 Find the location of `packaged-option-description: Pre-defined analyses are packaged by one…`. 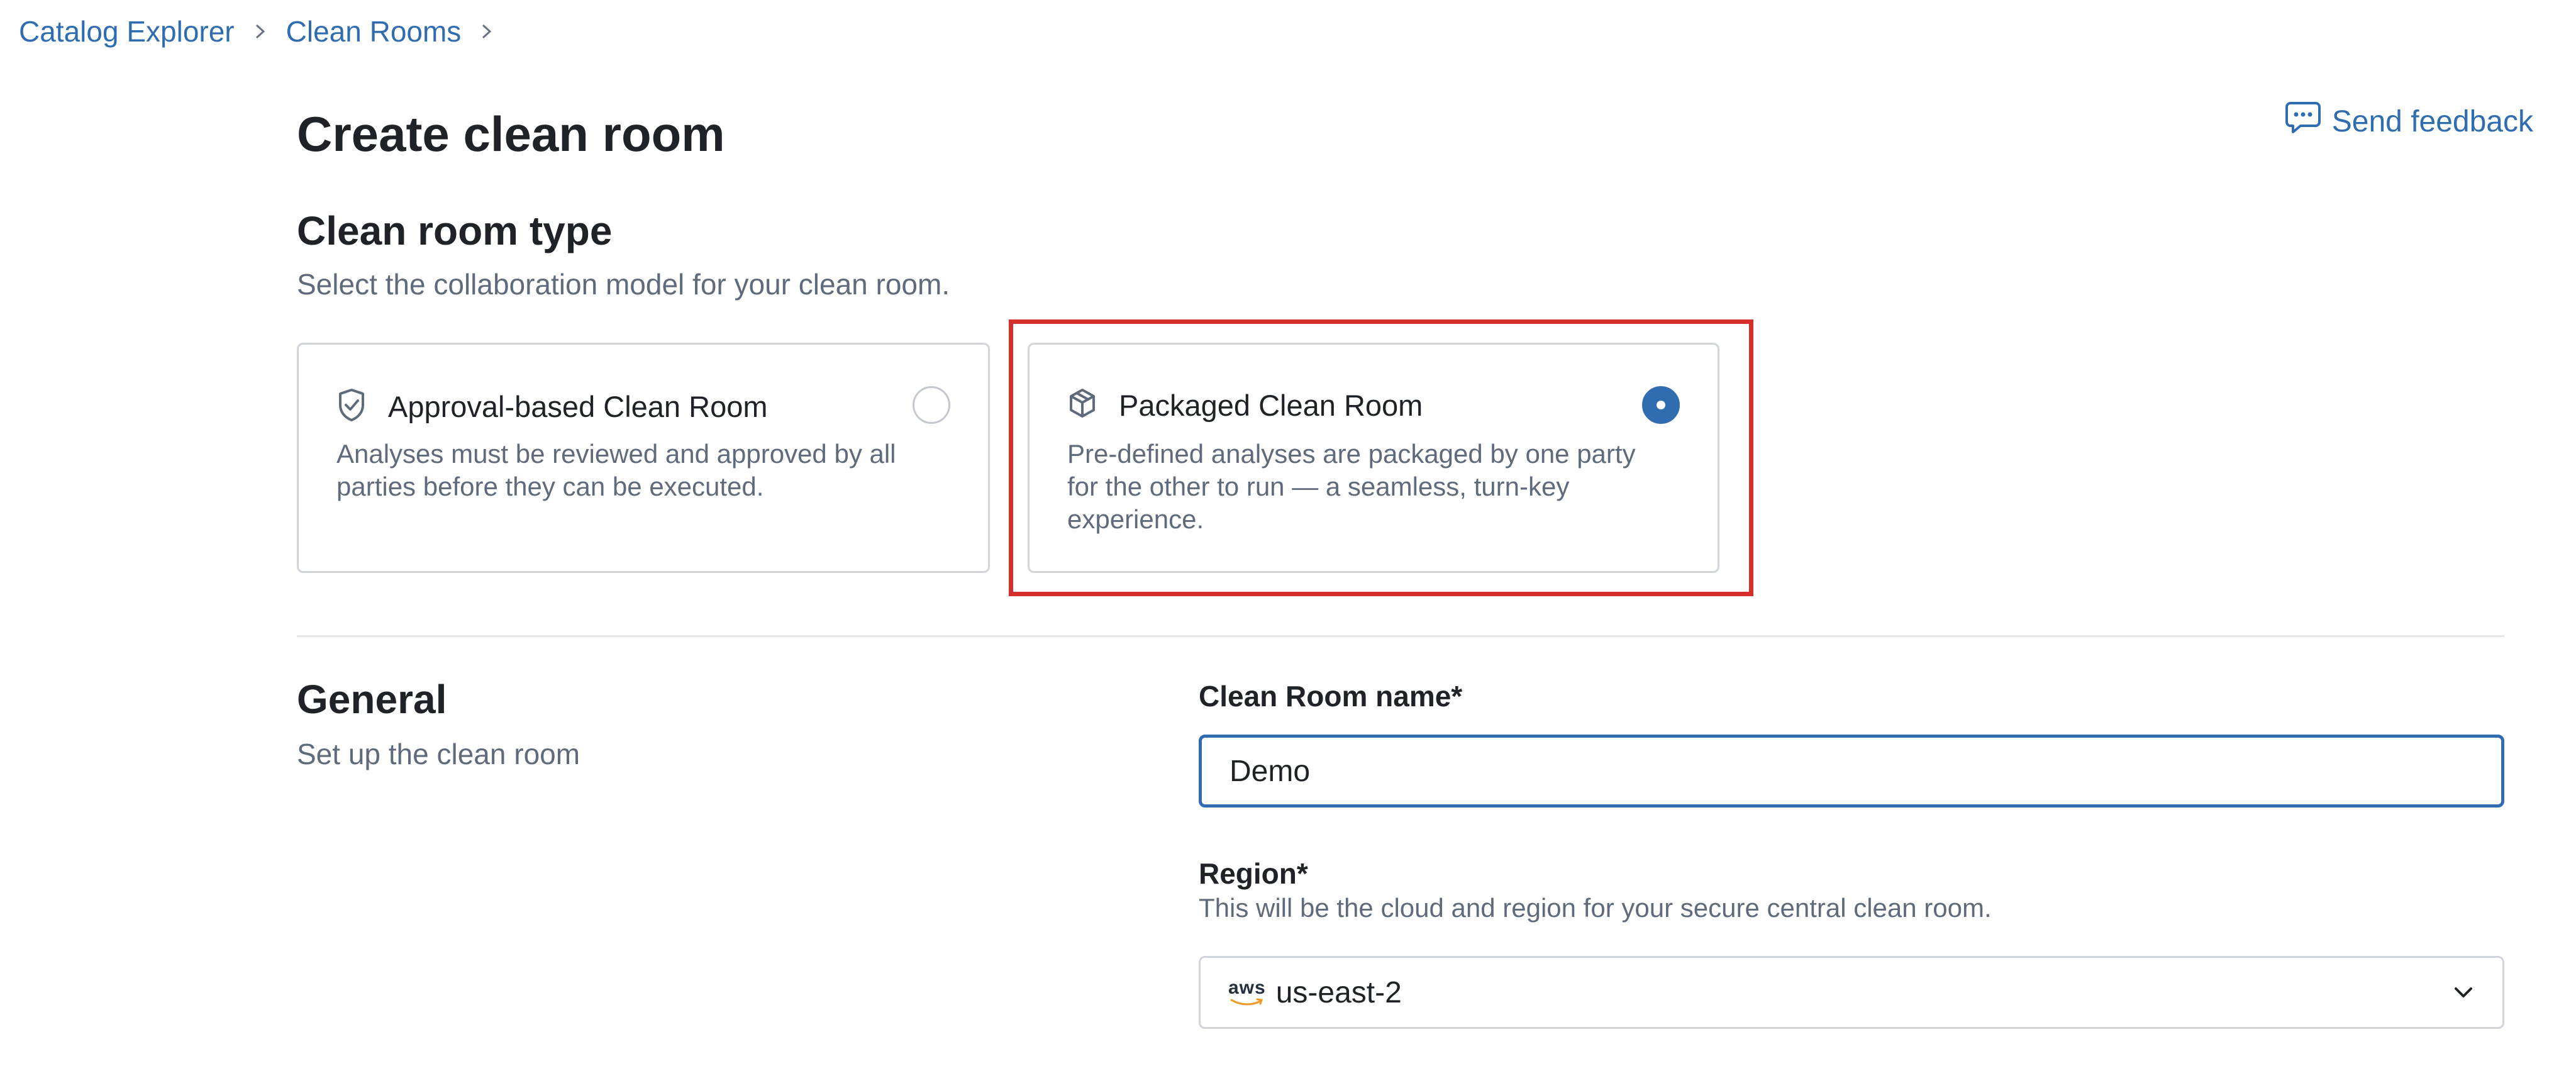

packaged-option-description: Pre-defined analyses are packaged by one… is located at coordinates (1351, 486).